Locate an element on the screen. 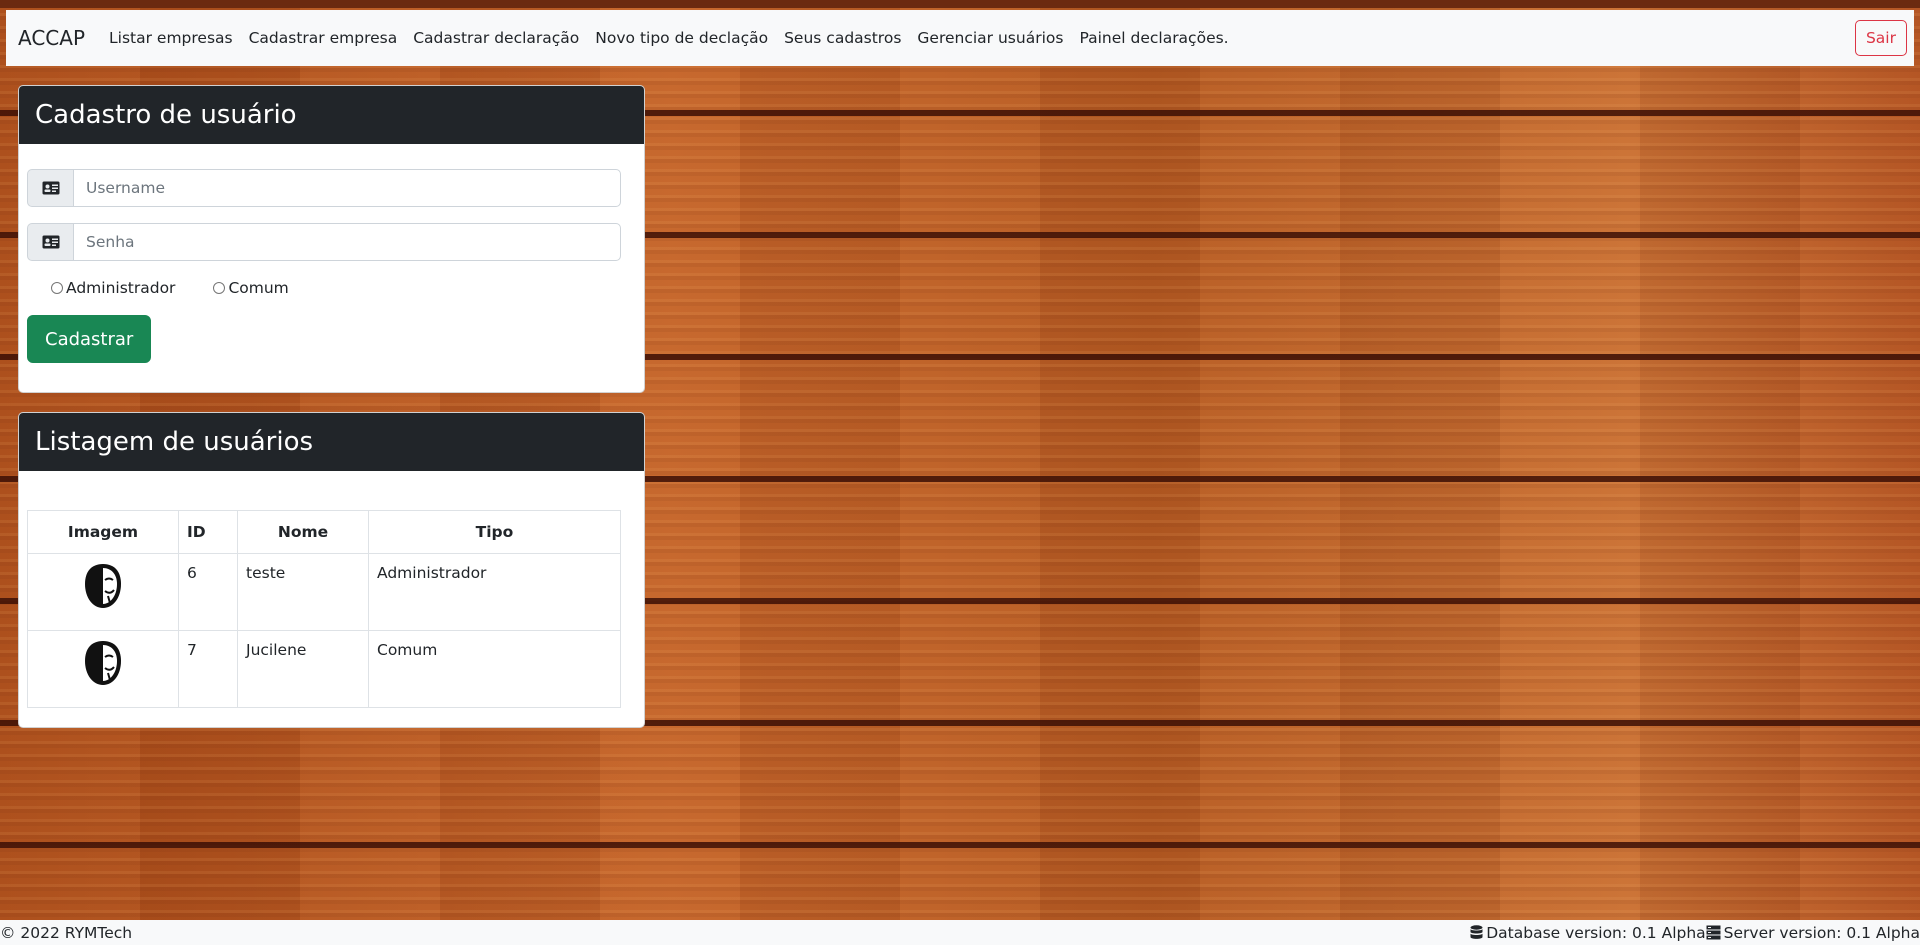  username-group is located at coordinates (324, 188).